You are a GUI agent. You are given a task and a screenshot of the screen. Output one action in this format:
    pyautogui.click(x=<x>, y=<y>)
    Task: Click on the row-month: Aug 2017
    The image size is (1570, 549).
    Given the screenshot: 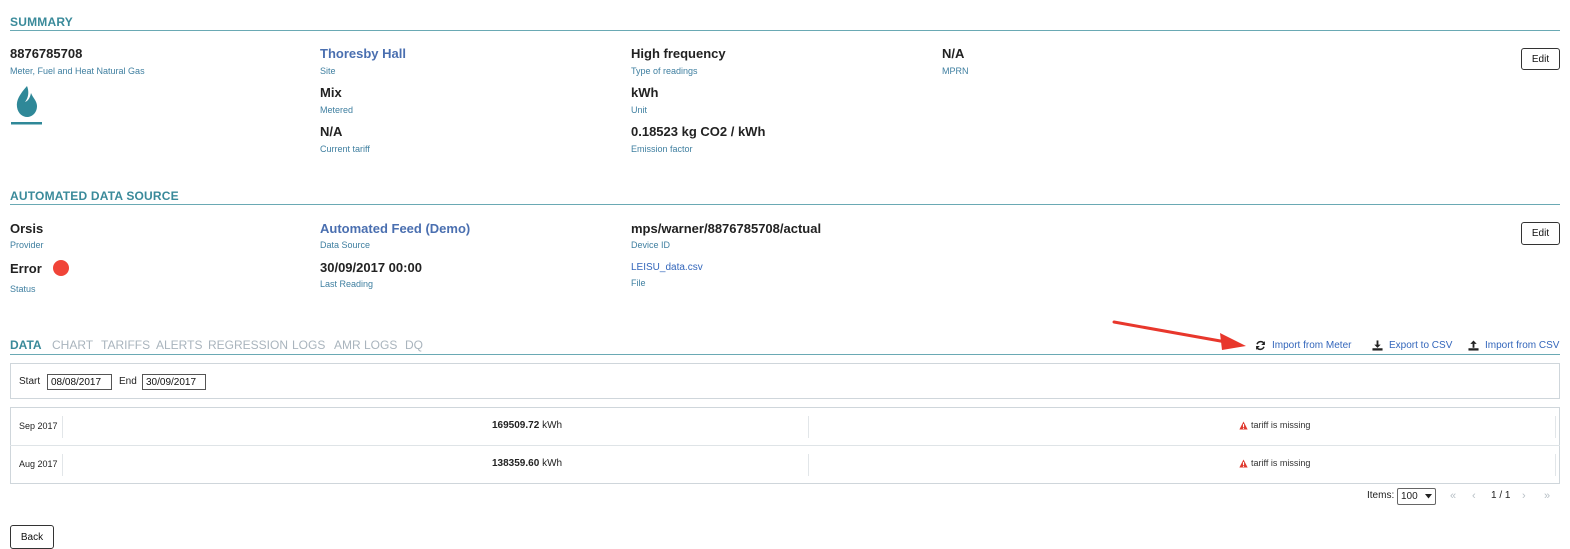 What is the action you would take?
    pyautogui.click(x=38, y=464)
    